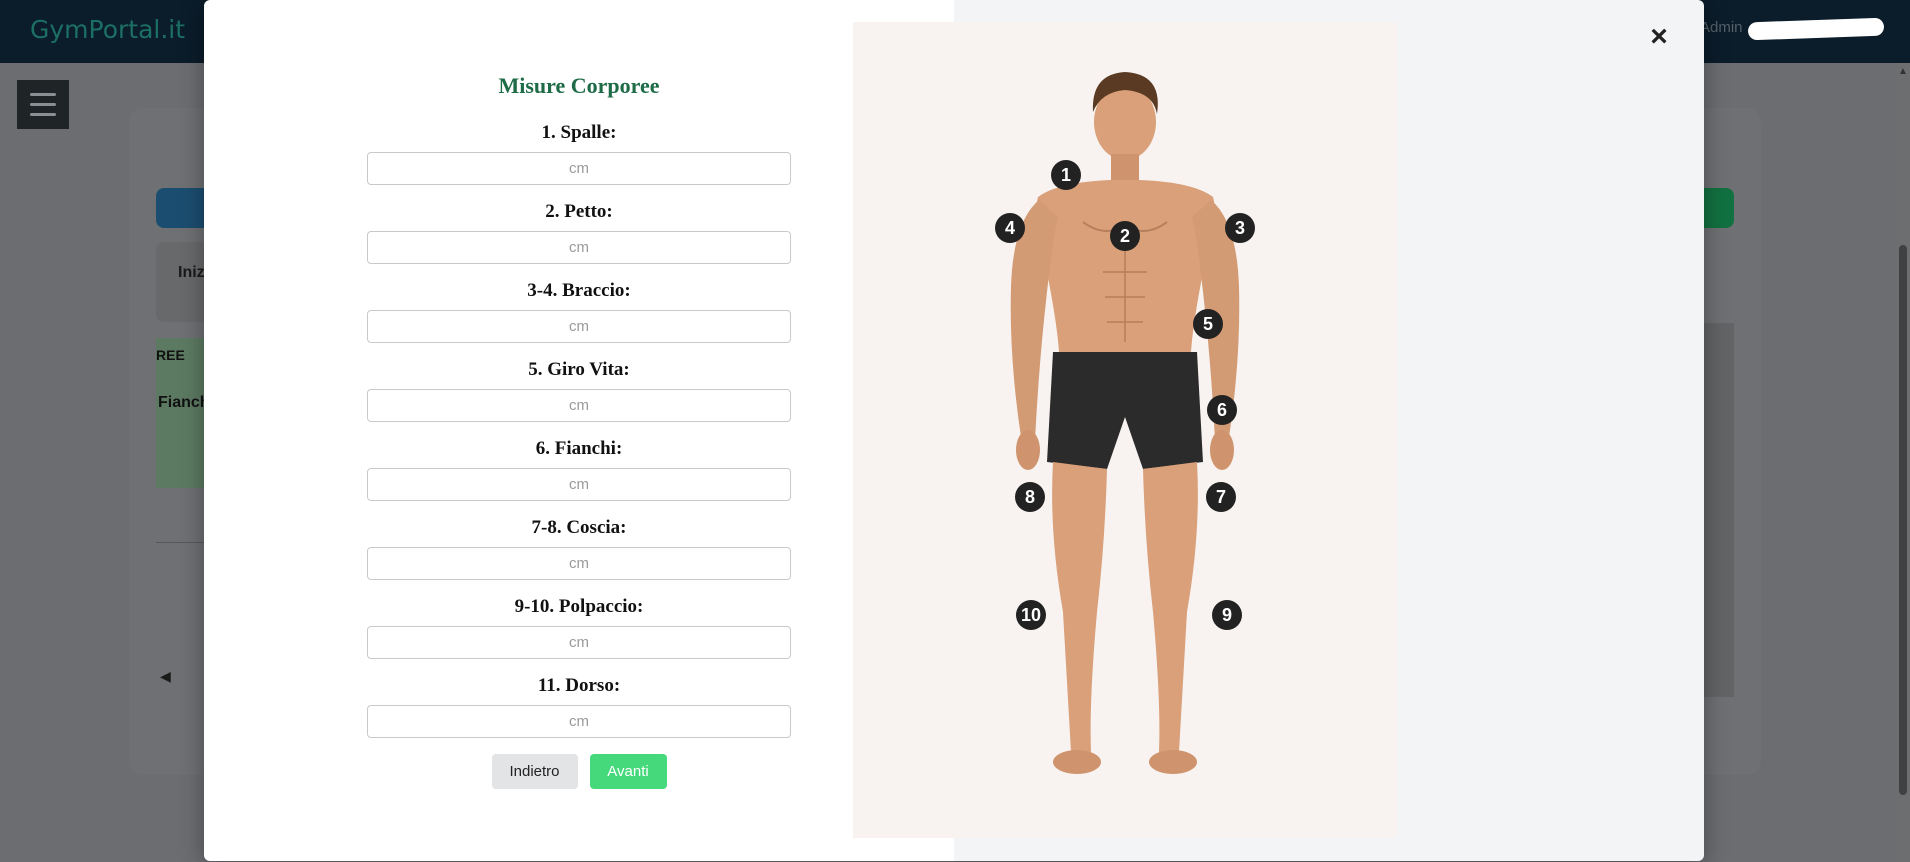 The width and height of the screenshot is (1910, 862). What do you see at coordinates (579, 132) in the screenshot?
I see `measurement-label: 1. Spalle:` at bounding box center [579, 132].